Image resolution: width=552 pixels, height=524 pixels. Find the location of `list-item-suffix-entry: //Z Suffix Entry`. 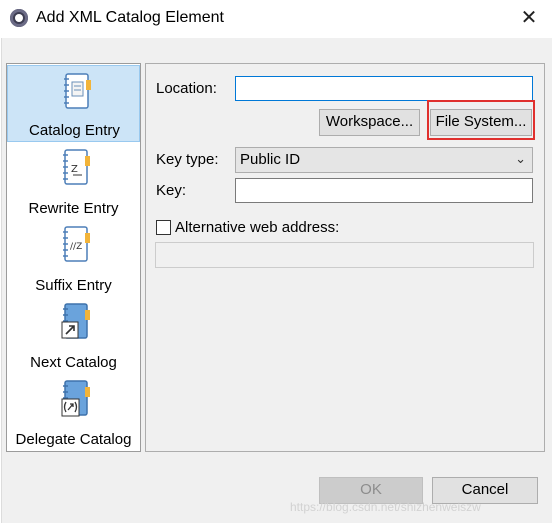

list-item-suffix-entry: //Z Suffix Entry is located at coordinates (73, 257).